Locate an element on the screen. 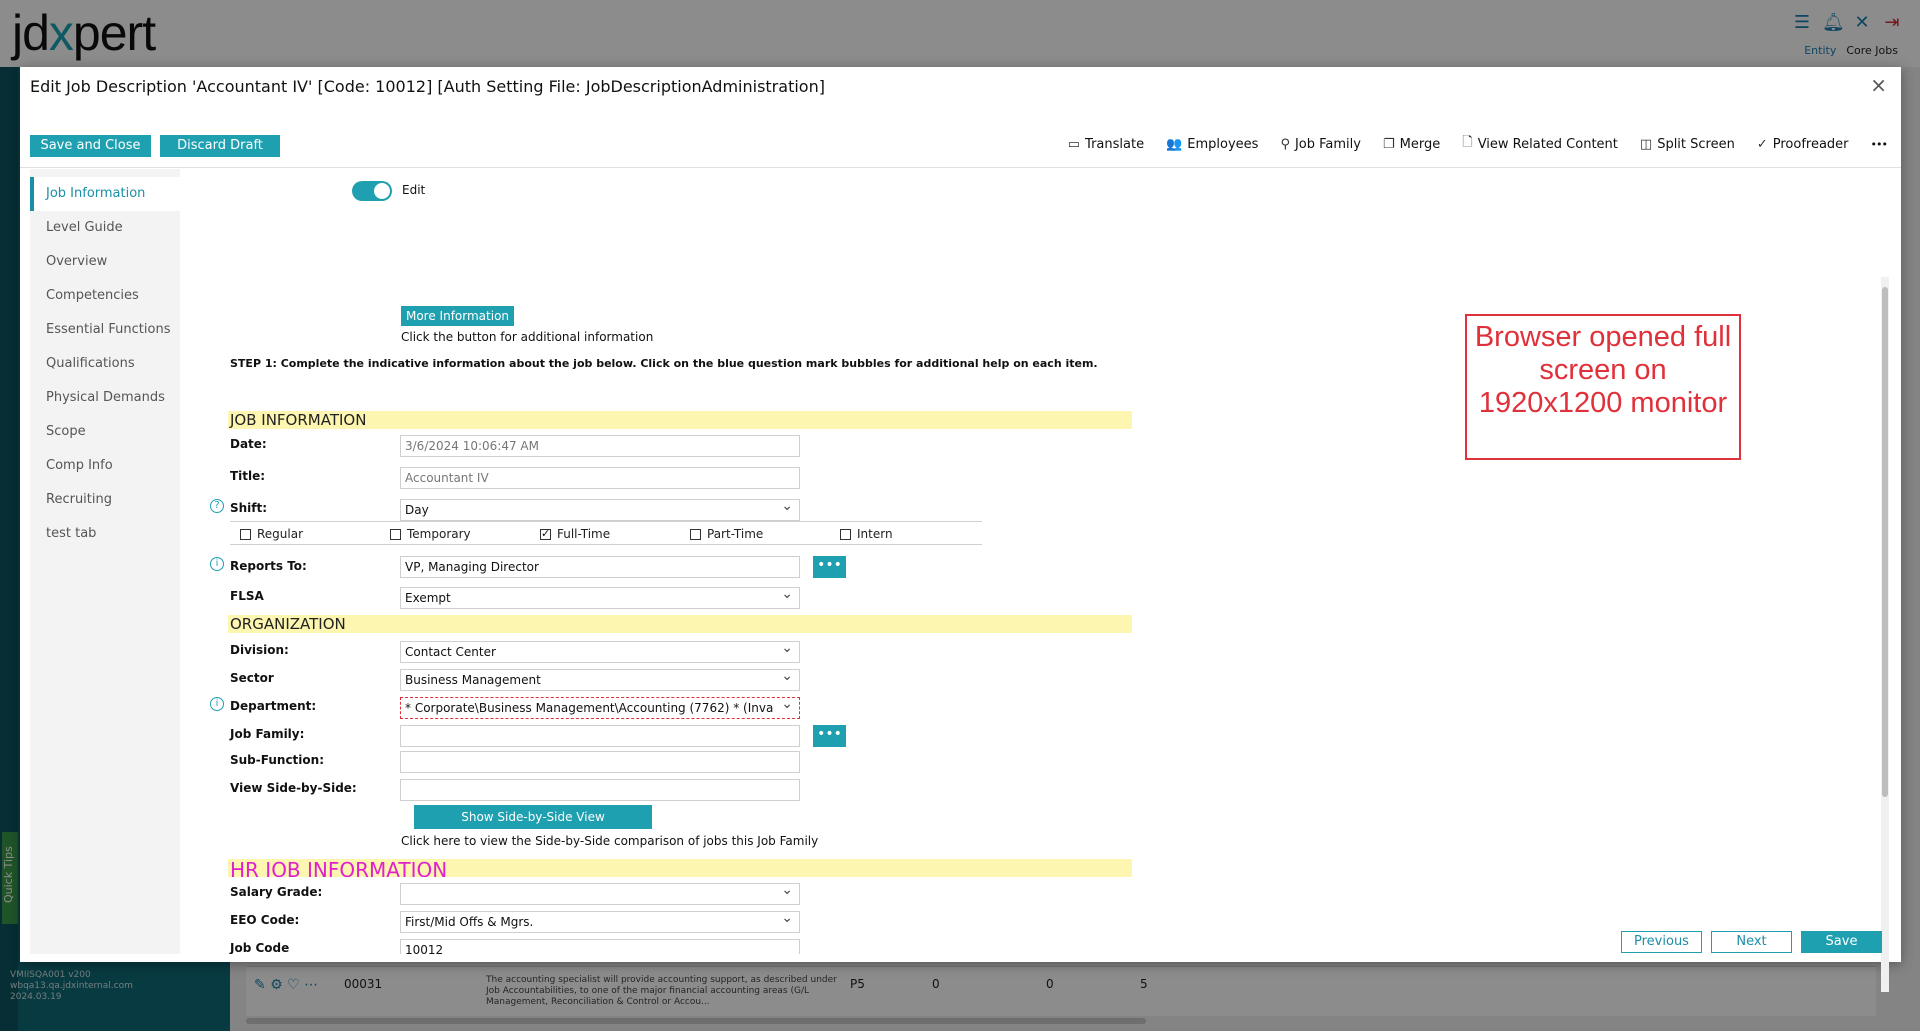 Image resolution: width=1920 pixels, height=1031 pixels. salary-grade-select is located at coordinates (600, 894).